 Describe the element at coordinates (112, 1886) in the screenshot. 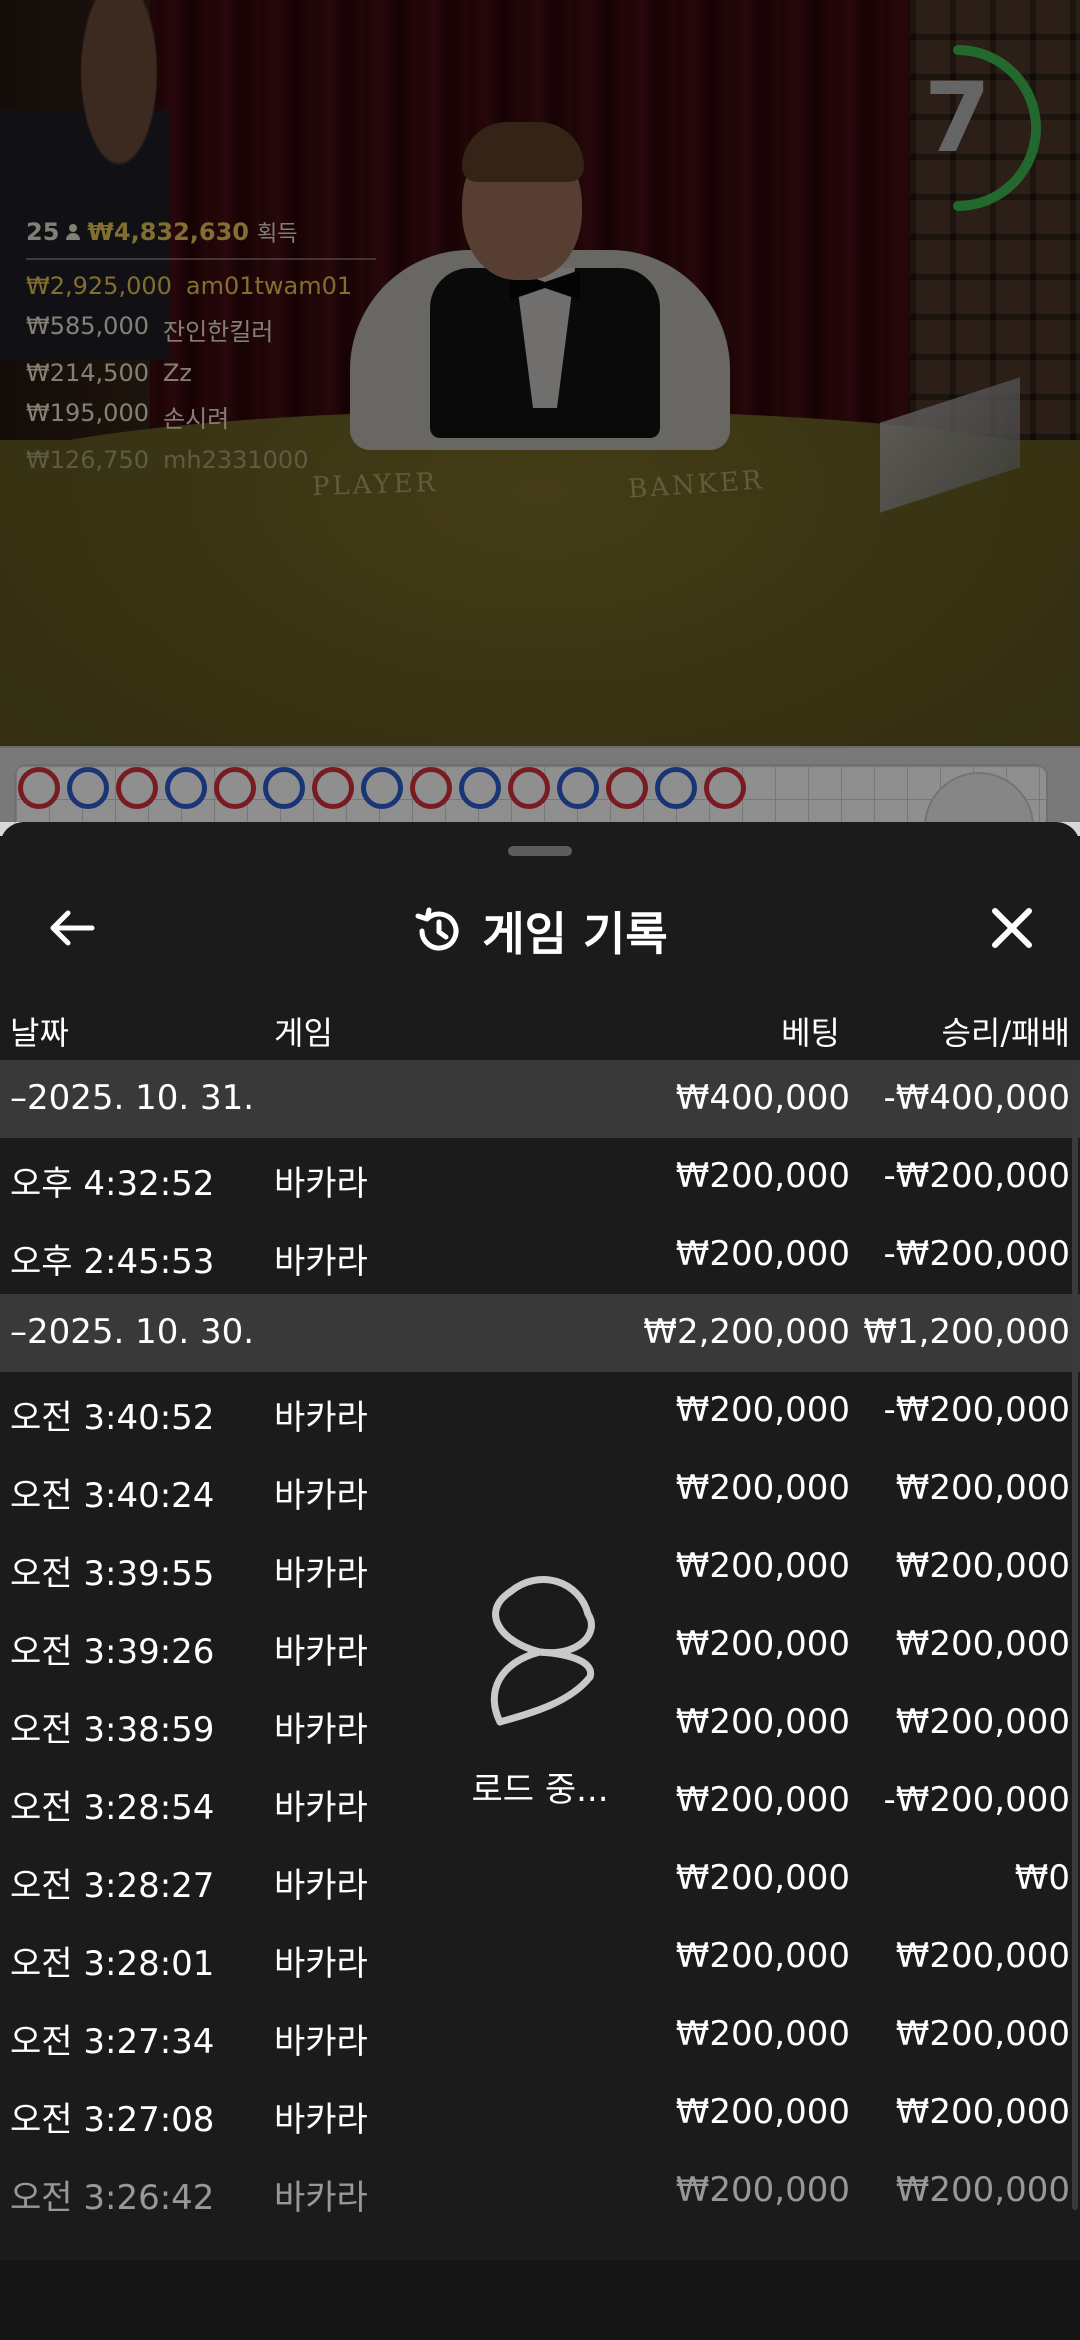

I see `row-time: 오전 3:28:27` at that location.